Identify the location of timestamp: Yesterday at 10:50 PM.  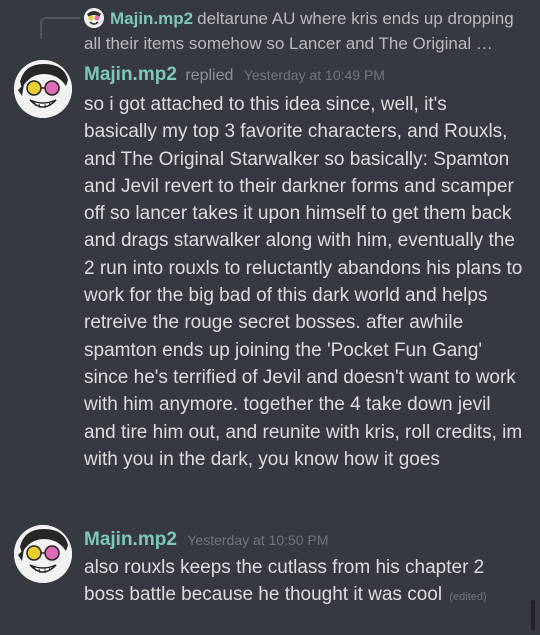
(257, 540).